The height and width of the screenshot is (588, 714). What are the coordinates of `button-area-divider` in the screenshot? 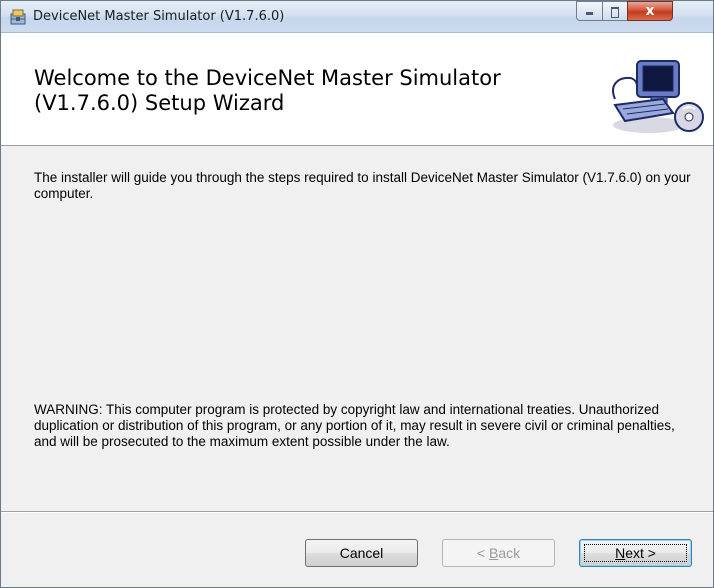 It's located at (357, 512).